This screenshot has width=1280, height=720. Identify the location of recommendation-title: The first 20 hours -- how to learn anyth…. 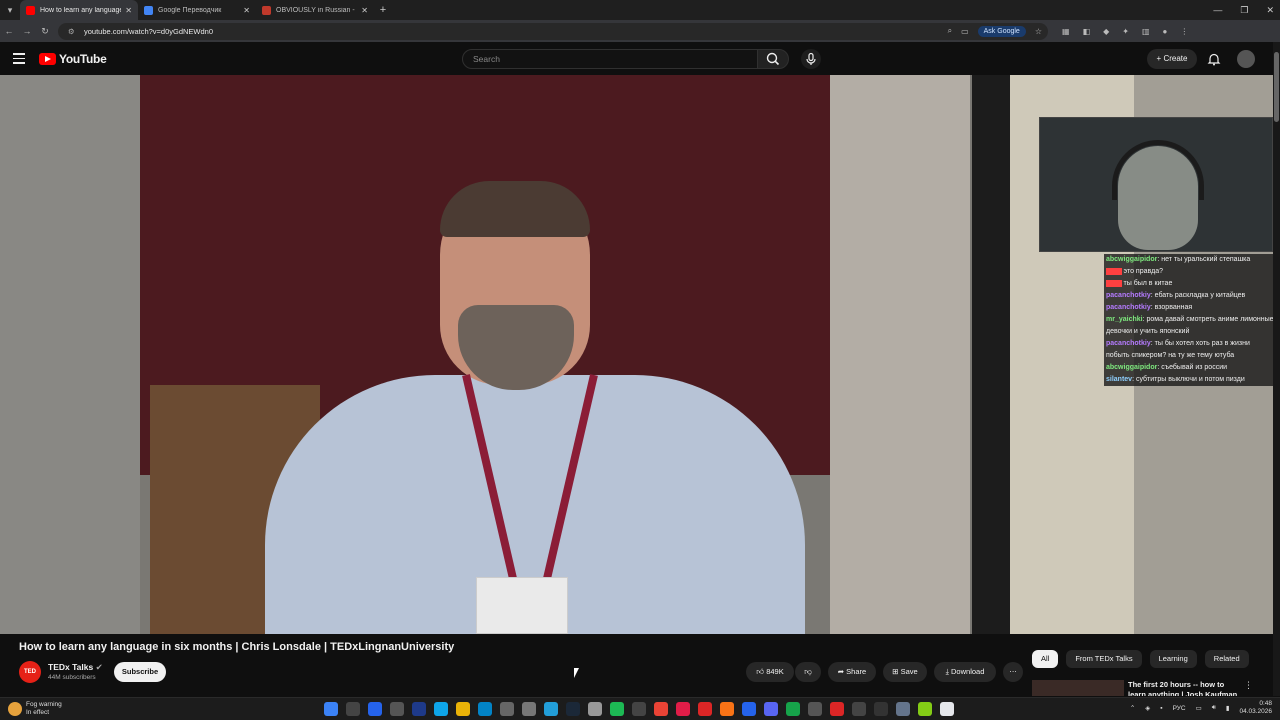
(1183, 688).